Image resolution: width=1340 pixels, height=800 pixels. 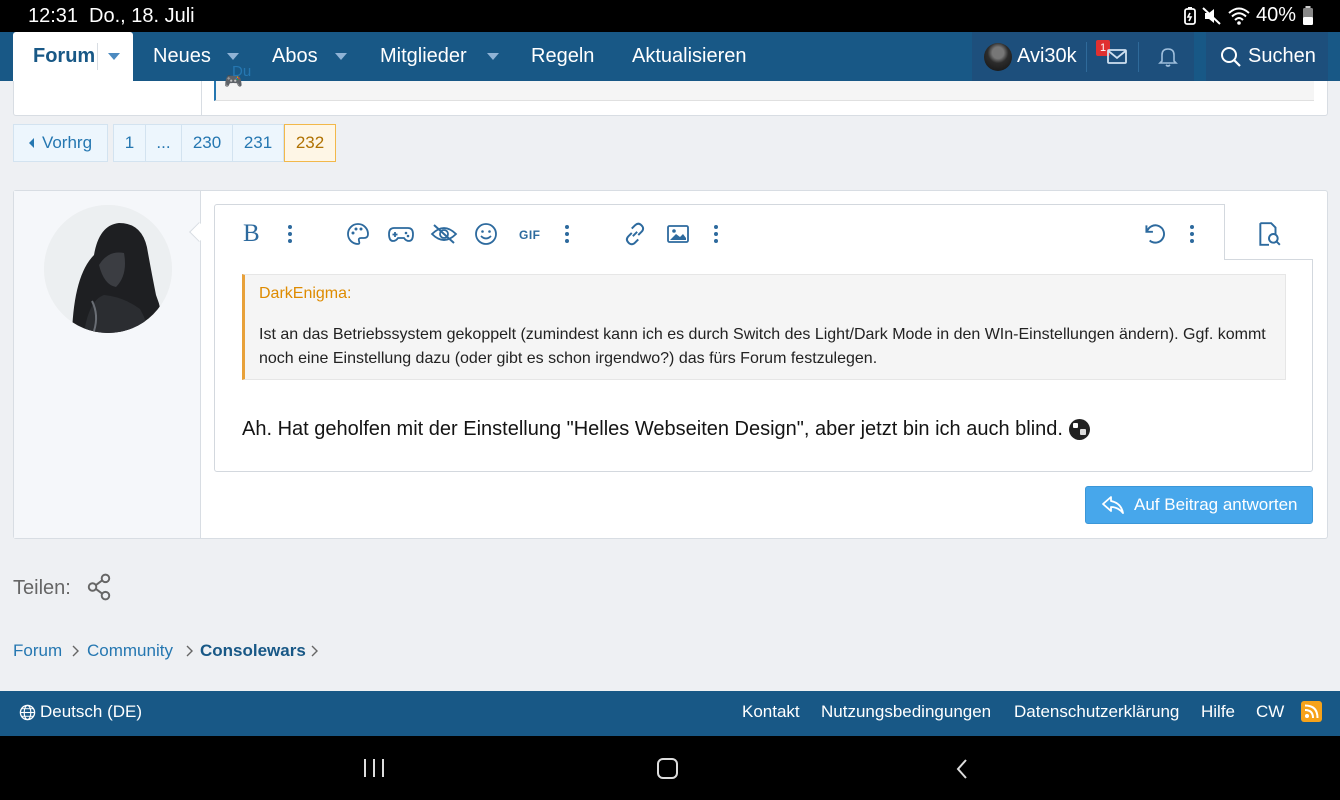 What do you see at coordinates (635, 234) in the screenshot?
I see `link-icon` at bounding box center [635, 234].